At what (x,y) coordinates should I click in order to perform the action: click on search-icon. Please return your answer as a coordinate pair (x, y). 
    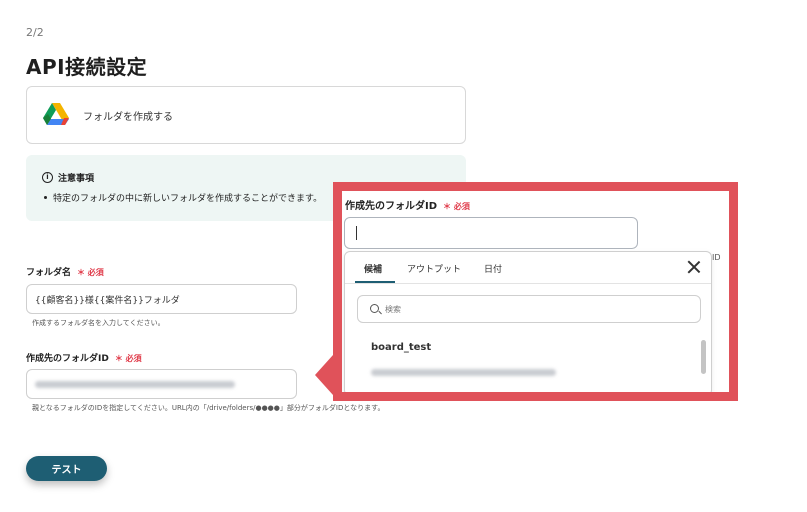
    Looking at the image, I should click on (374, 308).